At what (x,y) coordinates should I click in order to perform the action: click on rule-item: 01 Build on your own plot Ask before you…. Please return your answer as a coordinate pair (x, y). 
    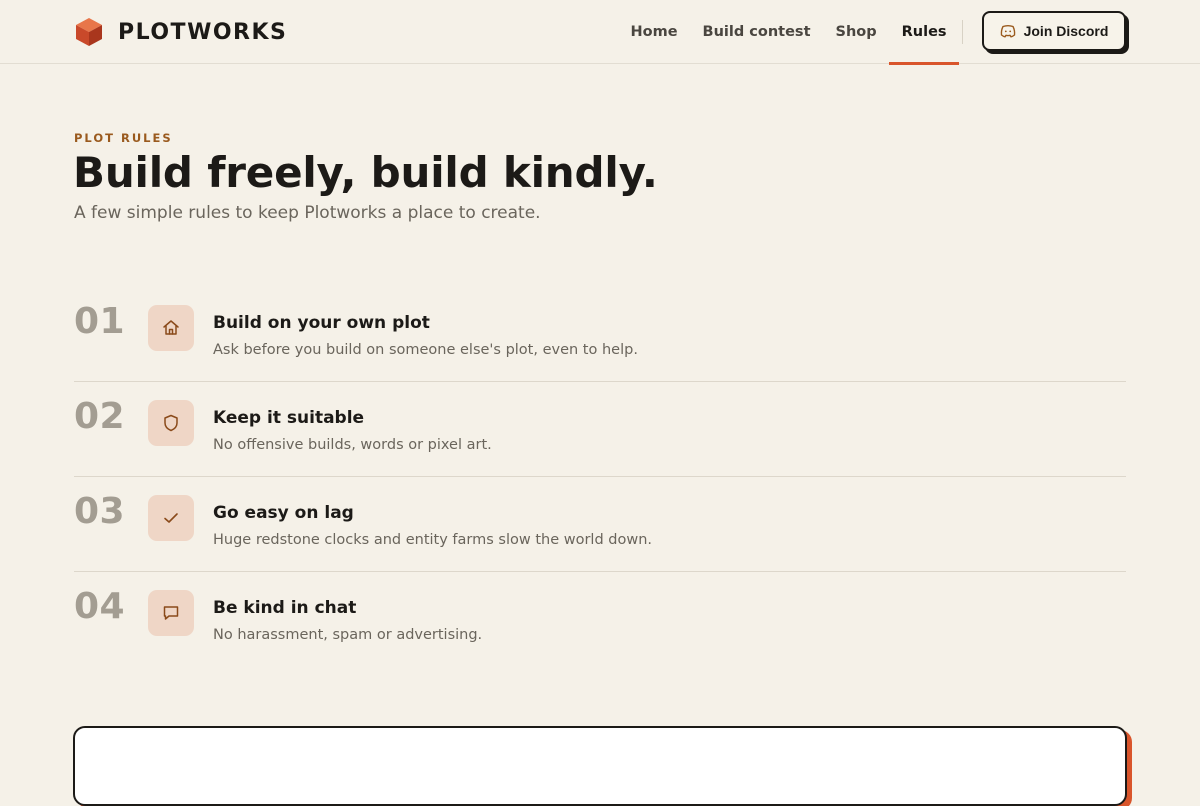
    Looking at the image, I should click on (600, 334).